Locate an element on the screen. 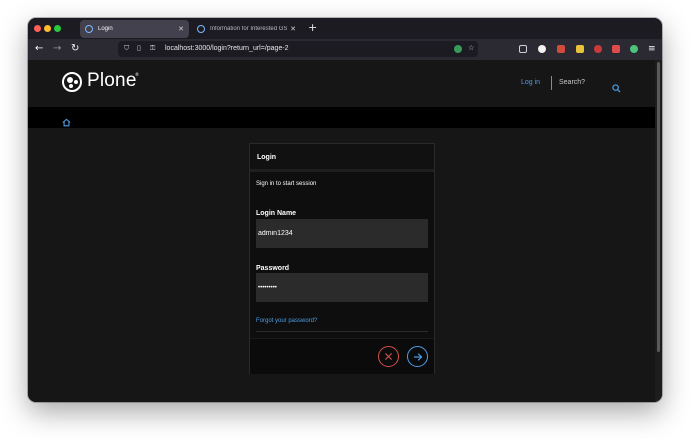 Image resolution: width=690 pixels, height=439 pixels. cancel-button is located at coordinates (388, 356).